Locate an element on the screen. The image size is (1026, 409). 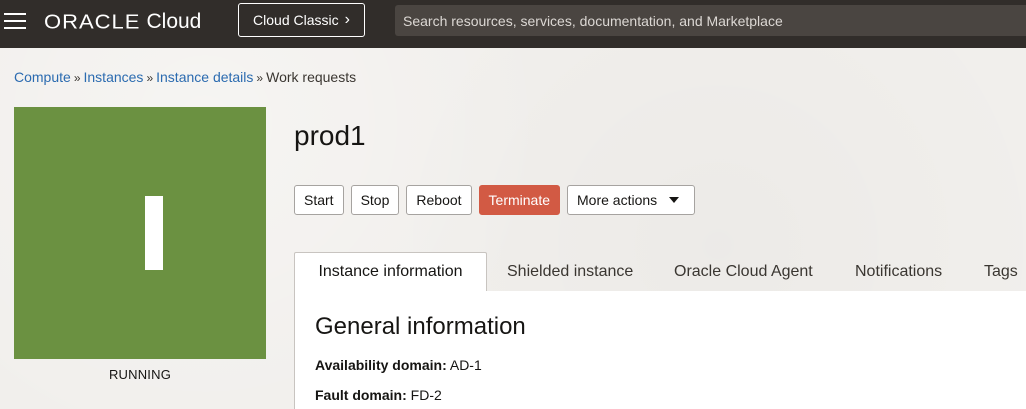
action-toolbar: Start Stop Reboot Terminate More actions is located at coordinates (495, 200).